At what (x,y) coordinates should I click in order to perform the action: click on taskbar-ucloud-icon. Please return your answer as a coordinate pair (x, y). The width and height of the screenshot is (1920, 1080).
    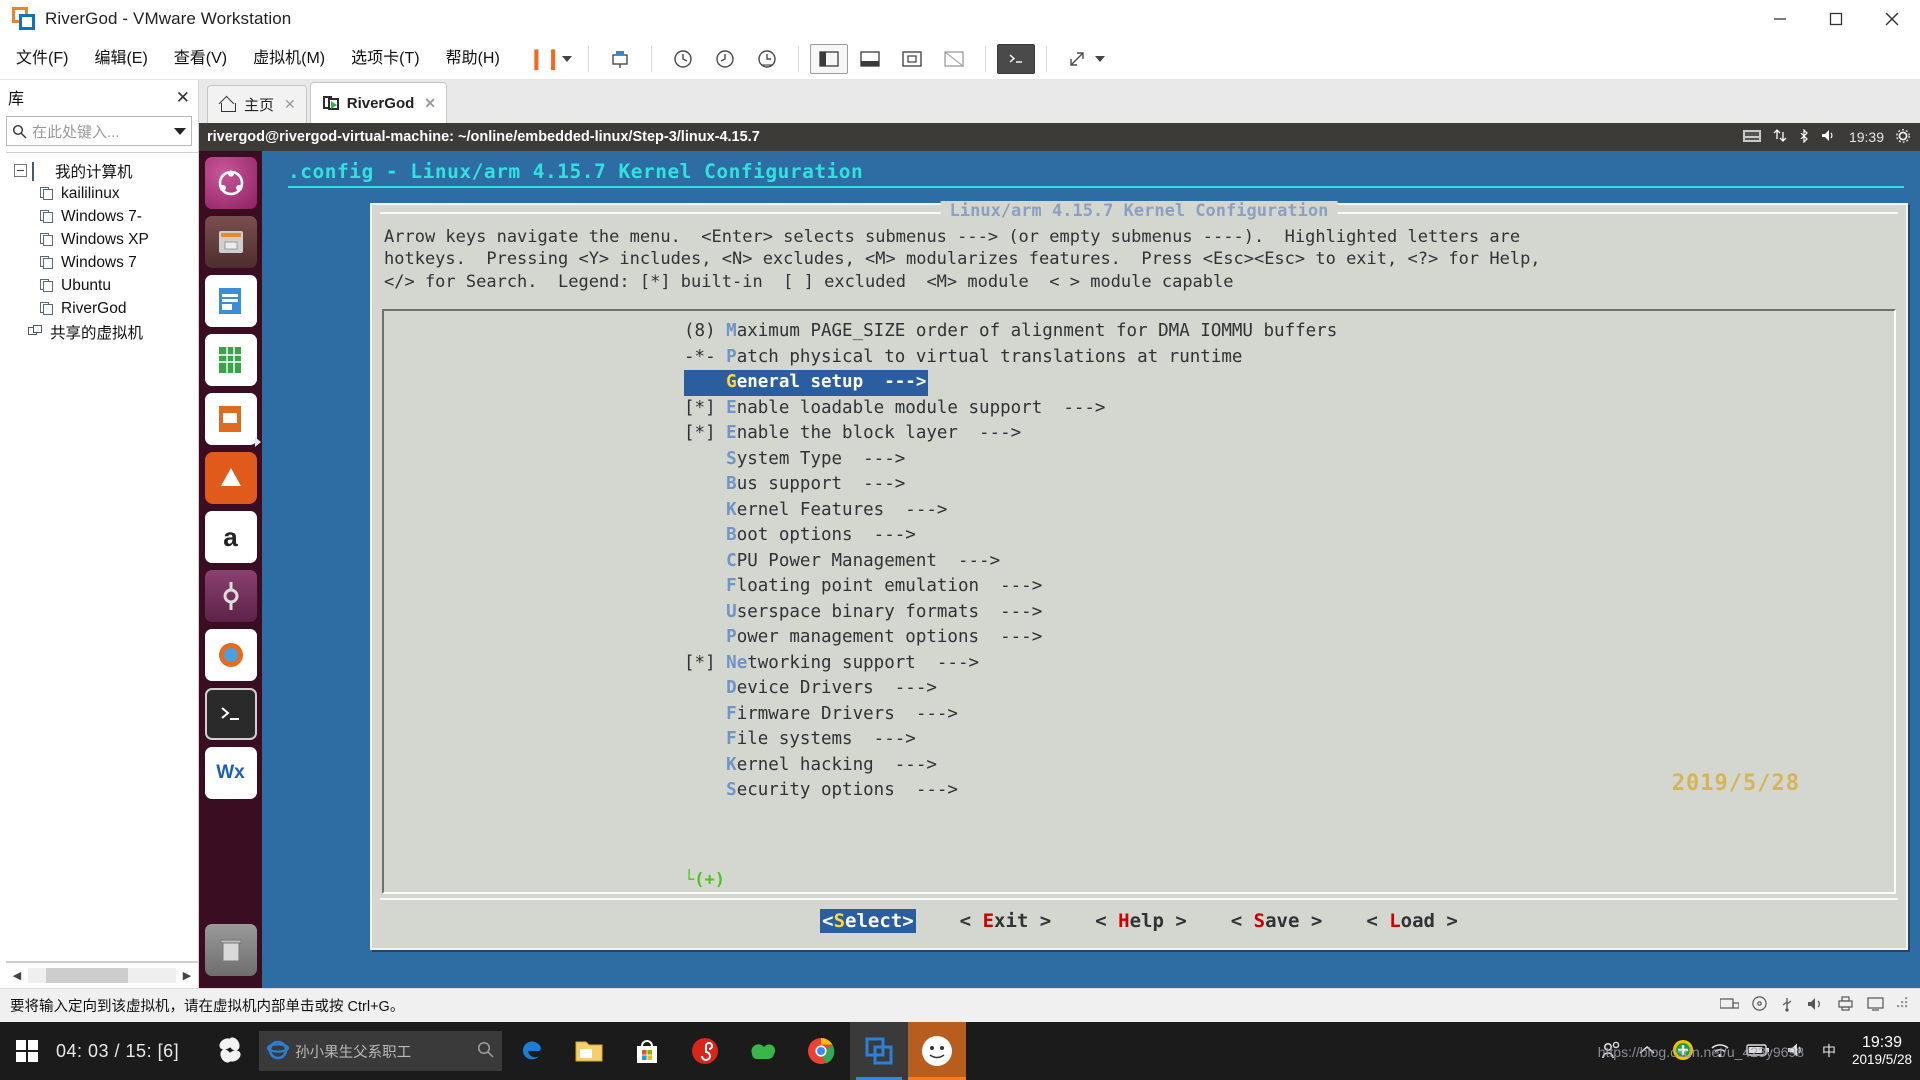
    Looking at the image, I should click on (763, 1051).